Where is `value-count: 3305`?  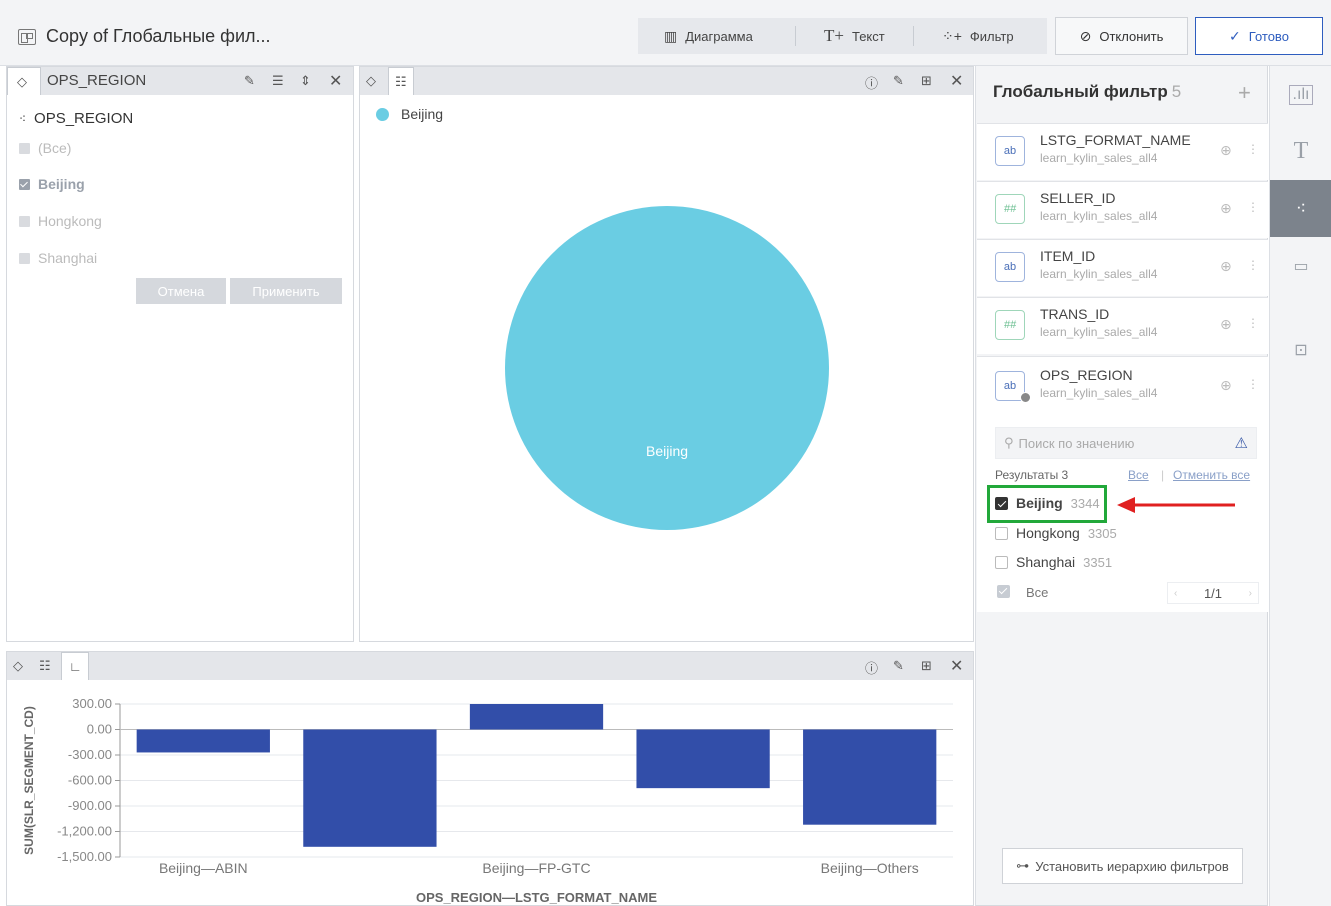
value-count: 3305 is located at coordinates (1102, 533).